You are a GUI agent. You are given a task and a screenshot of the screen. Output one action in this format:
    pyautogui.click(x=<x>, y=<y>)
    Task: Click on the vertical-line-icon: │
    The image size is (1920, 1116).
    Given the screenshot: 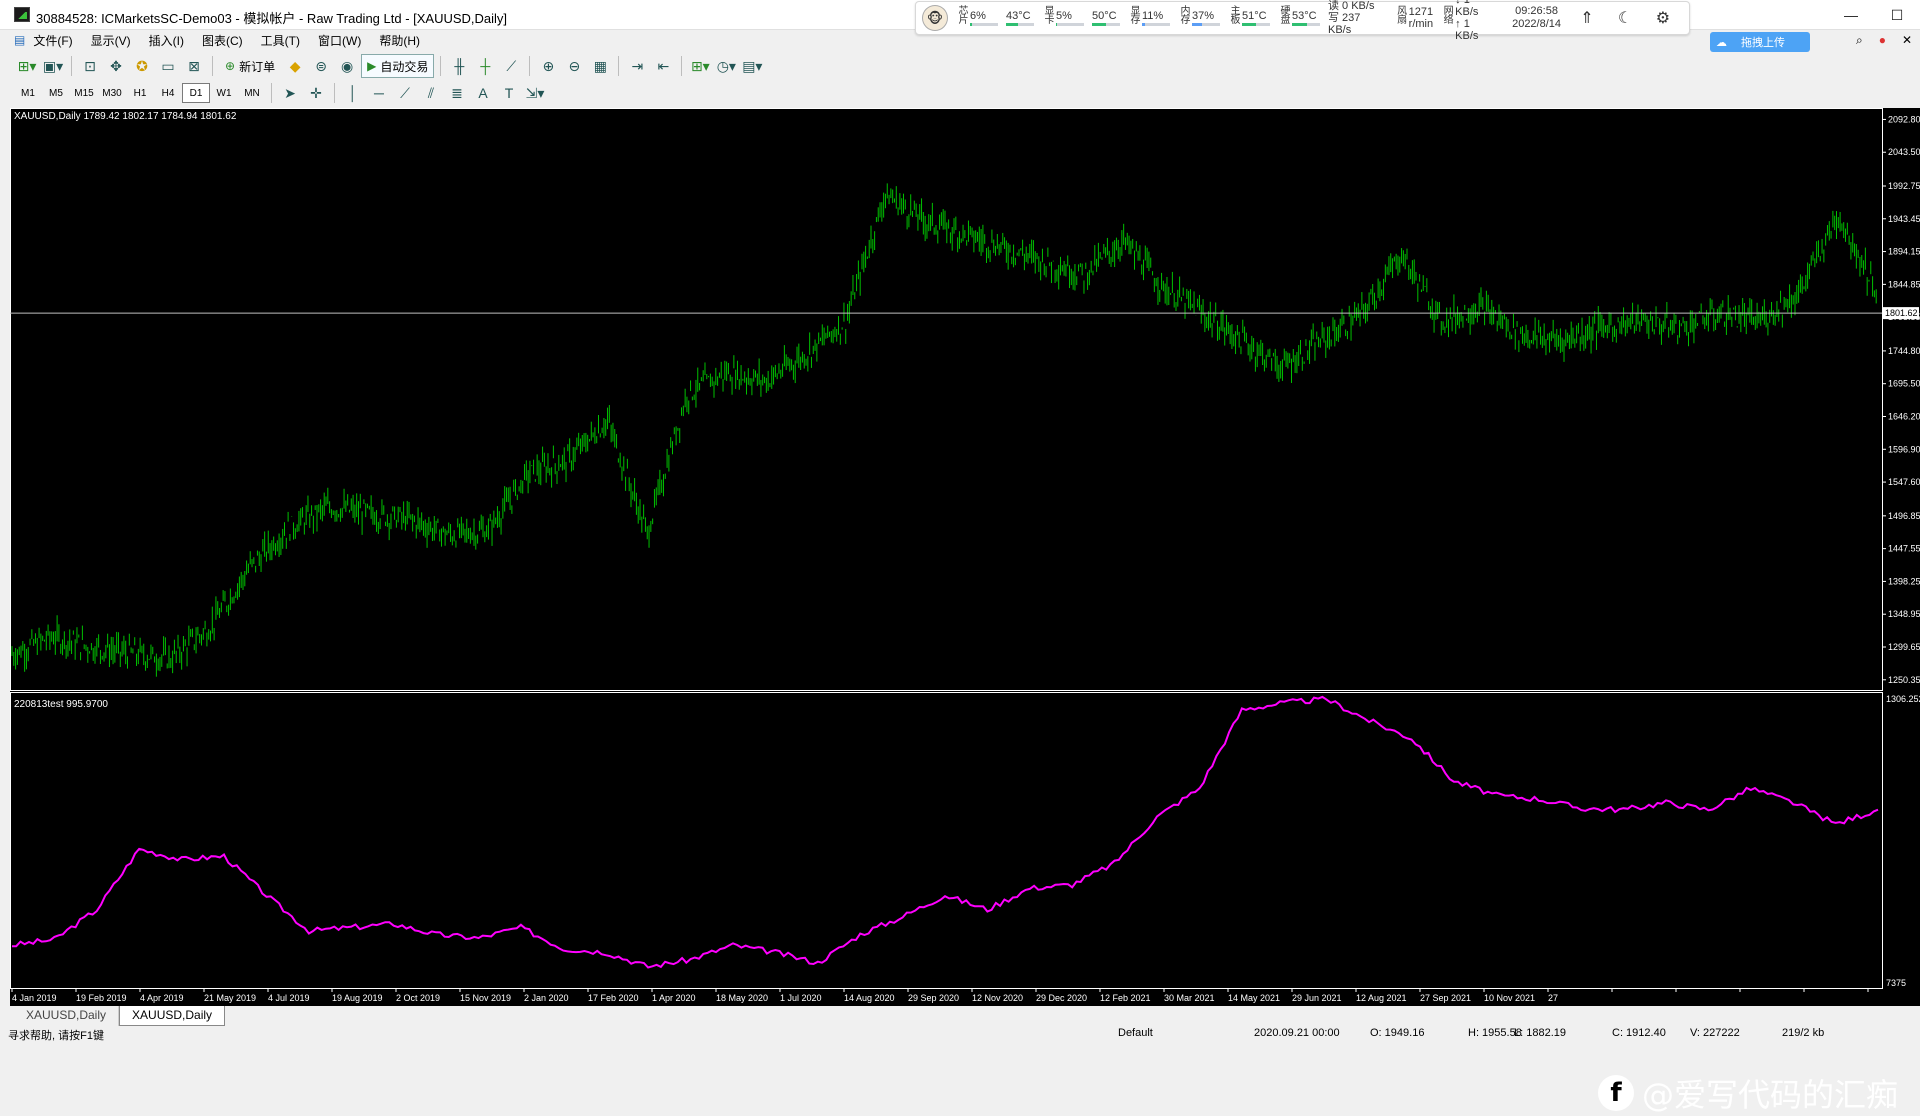 What is the action you would take?
    pyautogui.click(x=353, y=93)
    